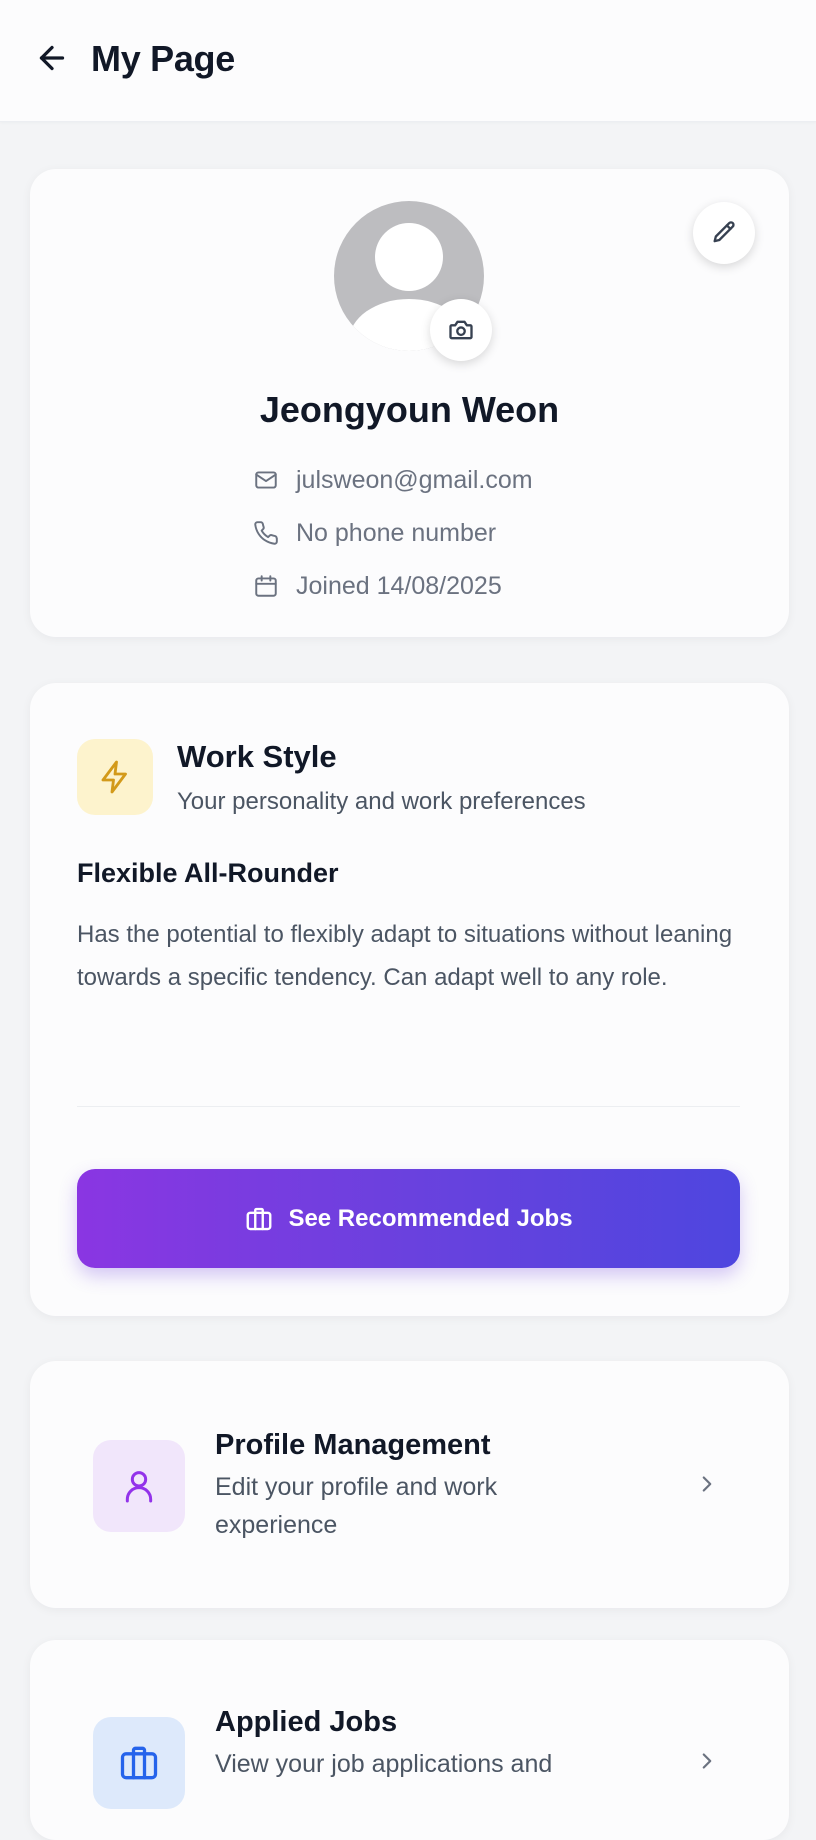 The image size is (816, 1840). I want to click on change-photo-button, so click(461, 330).